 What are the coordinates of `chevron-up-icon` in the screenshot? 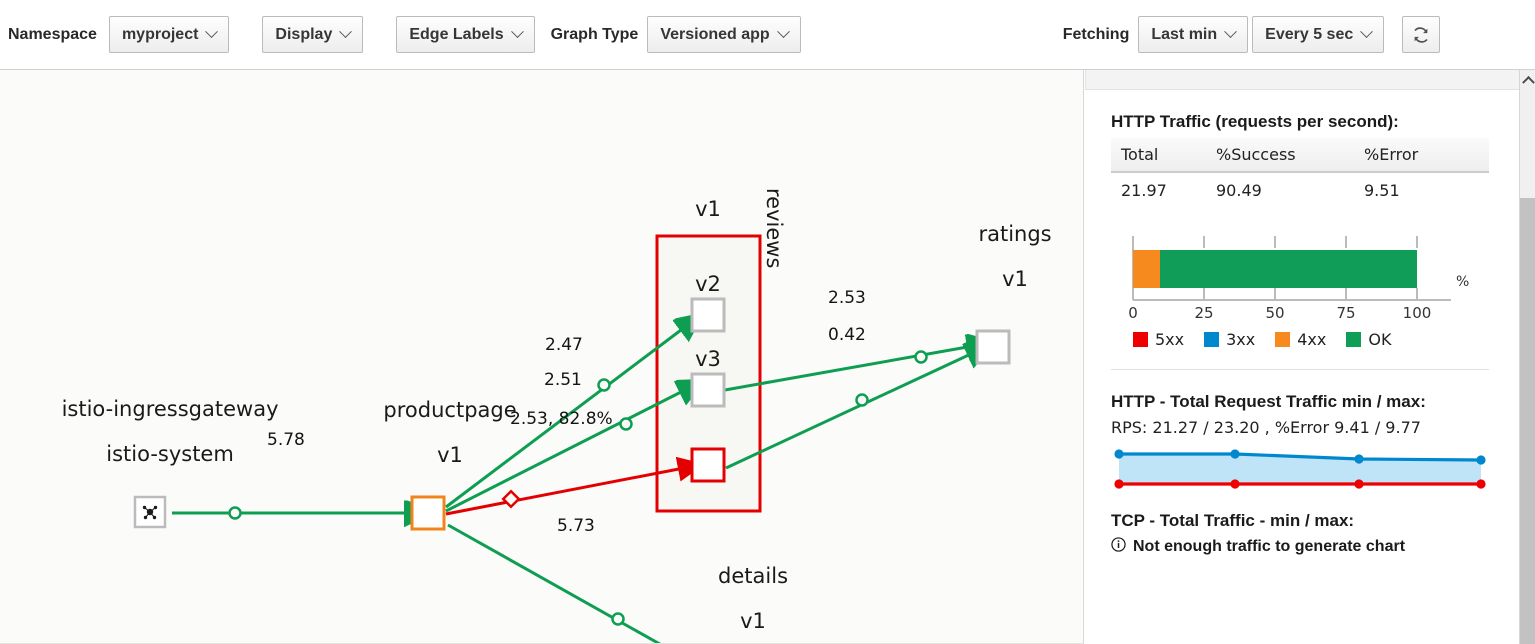 It's located at (1528, 82).